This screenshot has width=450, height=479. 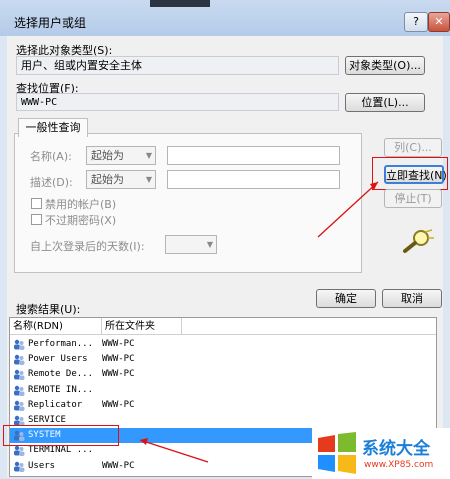 What do you see at coordinates (396, 449) in the screenshot?
I see `watermark-title: 系统大全` at bounding box center [396, 449].